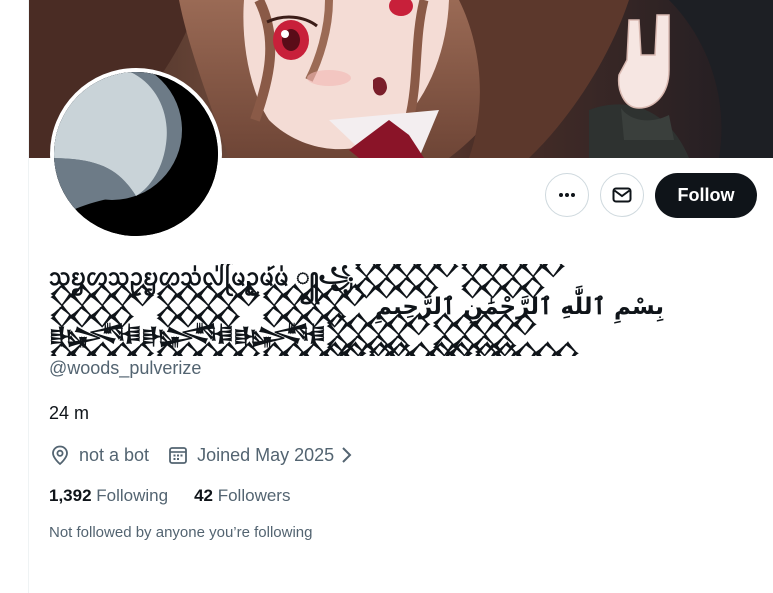 This screenshot has width=773, height=593. What do you see at coordinates (206, 495) in the screenshot?
I see `followers-count: 42` at bounding box center [206, 495].